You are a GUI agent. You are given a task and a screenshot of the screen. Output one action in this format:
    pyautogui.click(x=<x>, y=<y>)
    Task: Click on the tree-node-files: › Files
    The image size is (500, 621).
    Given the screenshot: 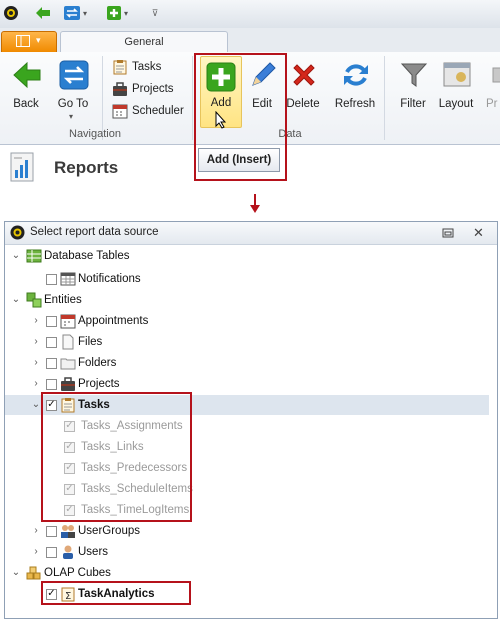 What is the action you would take?
    pyautogui.click(x=66, y=342)
    